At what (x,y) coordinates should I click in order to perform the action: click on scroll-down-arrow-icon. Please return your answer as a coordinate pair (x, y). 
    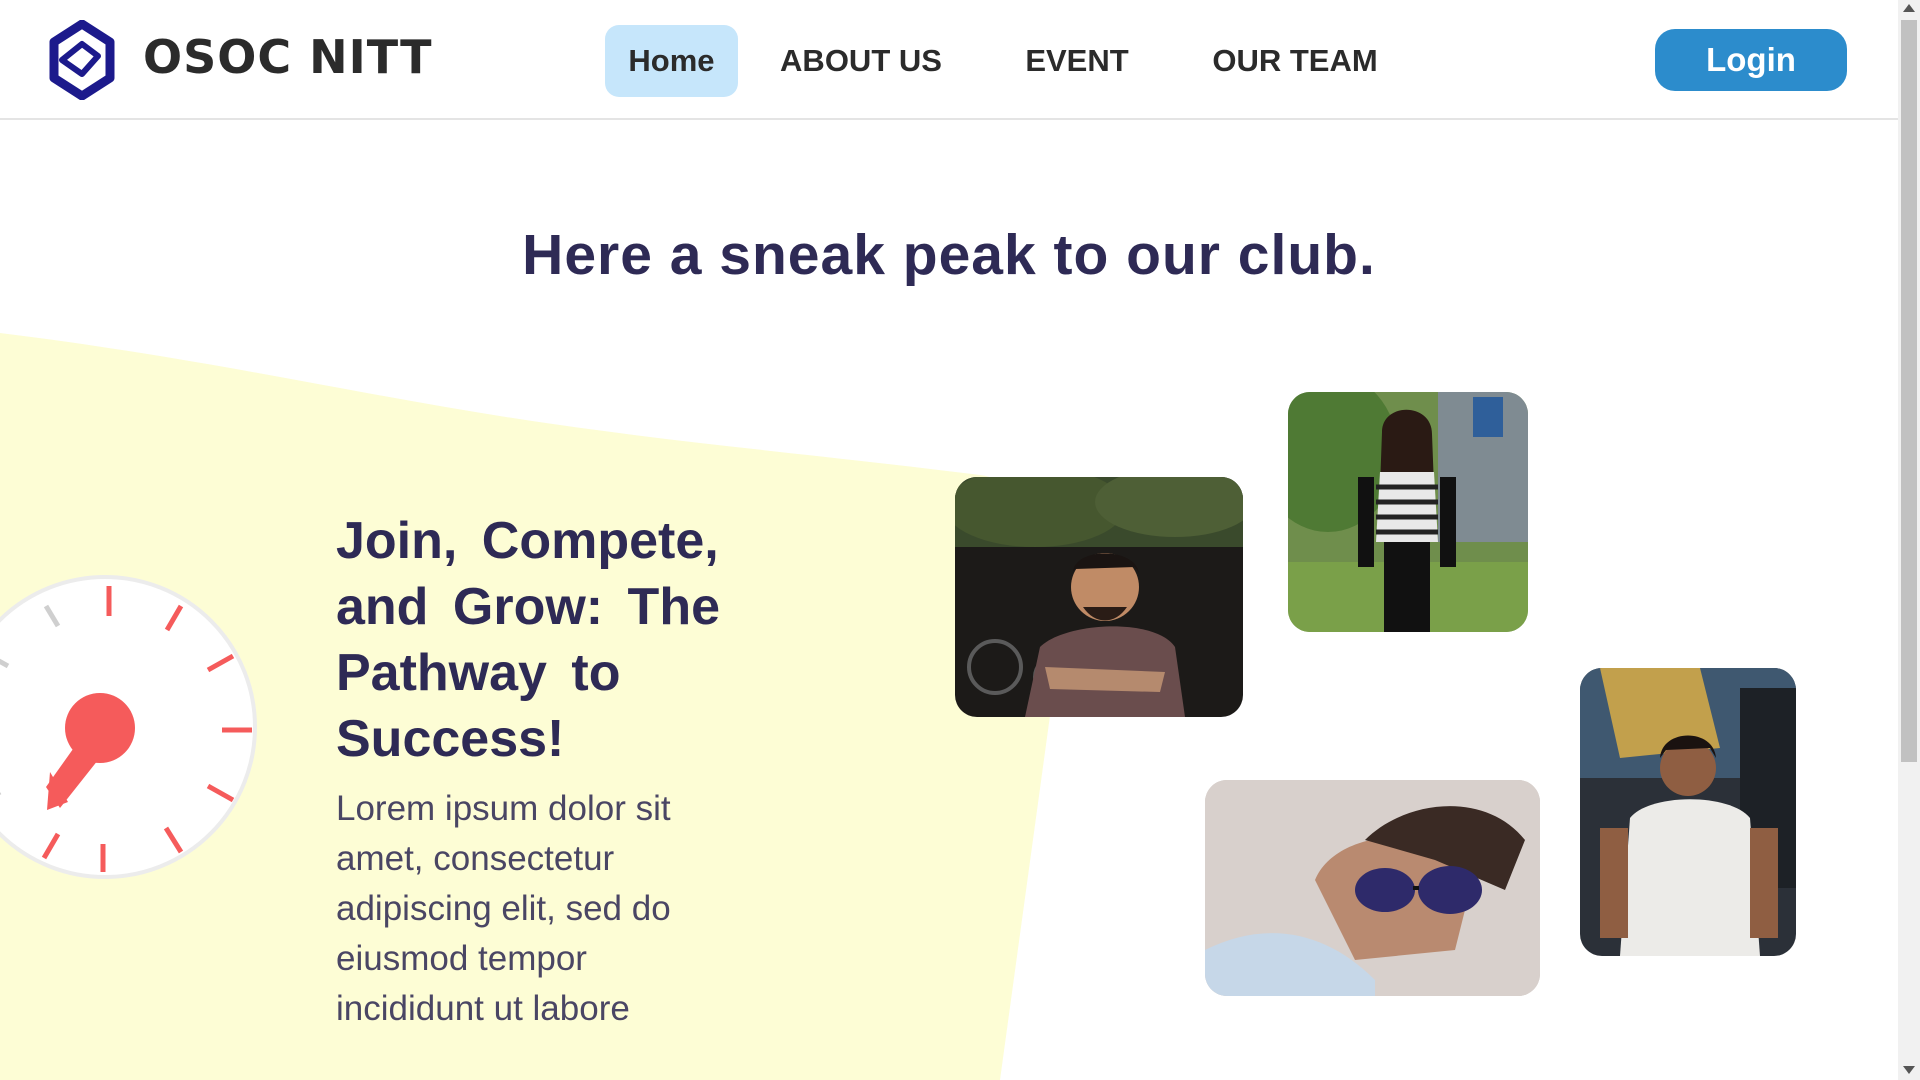
    Looking at the image, I should click on (1909, 1070).